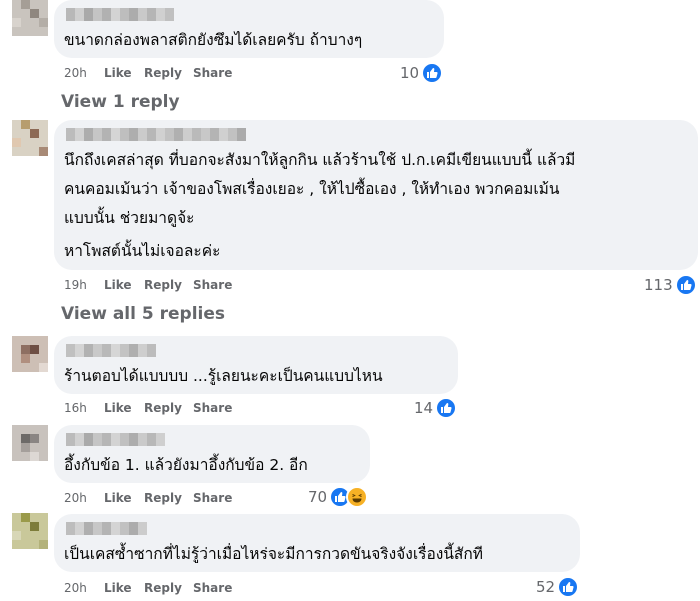 The image size is (700, 601). I want to click on comment-bubble: ขนาดกล่องพลาสติกยังซึมได้เลยครับ ถ้าบางๆ, so click(249, 29).